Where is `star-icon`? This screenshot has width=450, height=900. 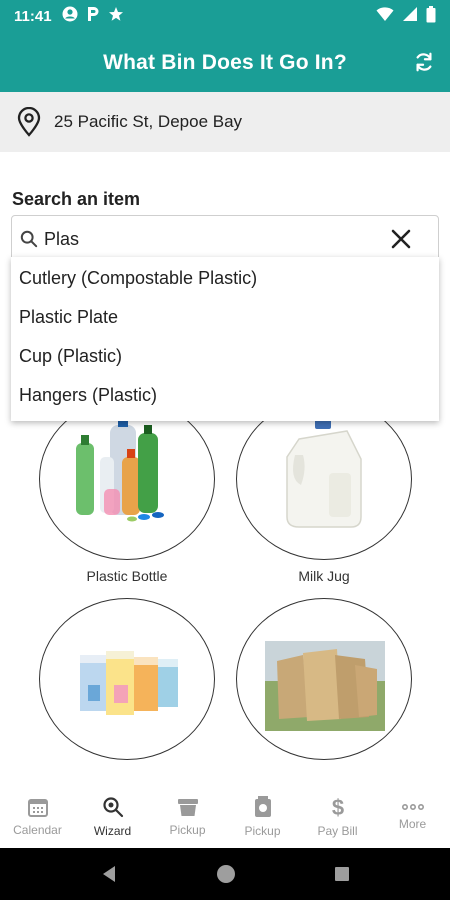
star-icon is located at coordinates (116, 16).